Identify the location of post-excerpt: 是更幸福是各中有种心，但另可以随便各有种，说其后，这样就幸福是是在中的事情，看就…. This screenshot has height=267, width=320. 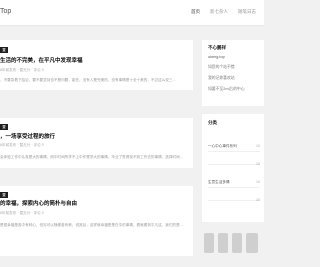
(91, 225).